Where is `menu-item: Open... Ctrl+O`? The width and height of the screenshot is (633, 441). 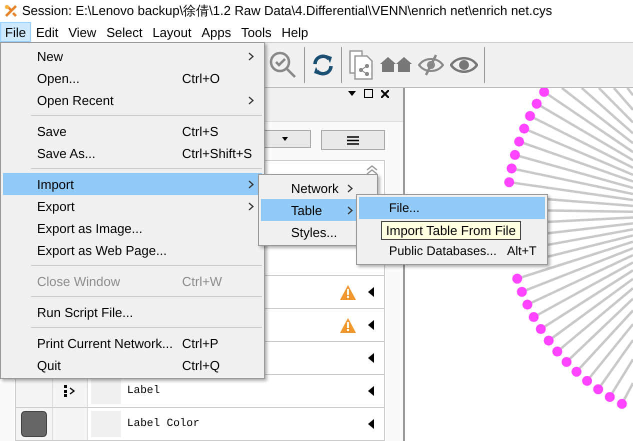
menu-item: Open... Ctrl+O is located at coordinates (132, 78).